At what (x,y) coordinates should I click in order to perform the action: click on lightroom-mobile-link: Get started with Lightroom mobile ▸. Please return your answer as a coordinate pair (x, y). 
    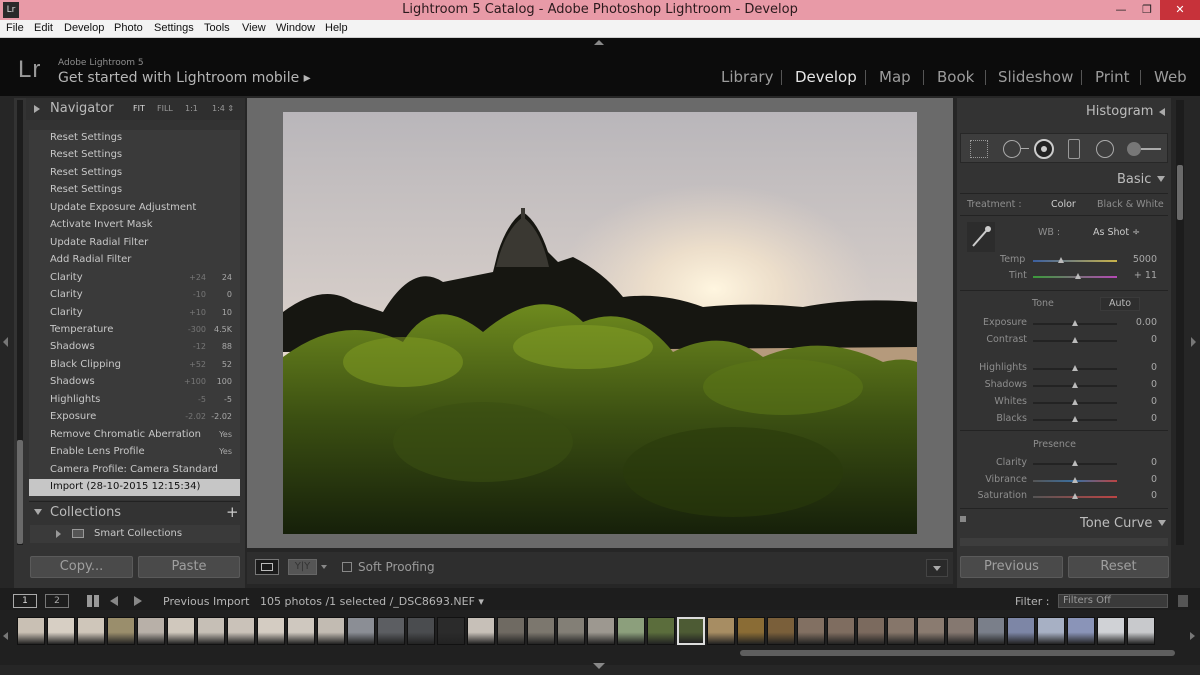
    Looking at the image, I should click on (184, 78).